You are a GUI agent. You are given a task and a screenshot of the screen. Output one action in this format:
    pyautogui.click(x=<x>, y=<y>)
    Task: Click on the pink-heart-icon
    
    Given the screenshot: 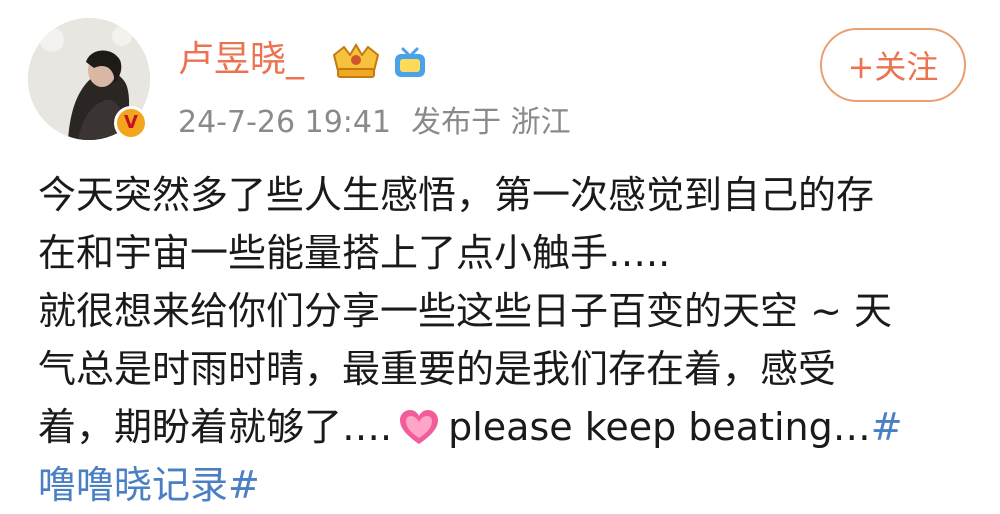 What is the action you would take?
    pyautogui.click(x=419, y=427)
    